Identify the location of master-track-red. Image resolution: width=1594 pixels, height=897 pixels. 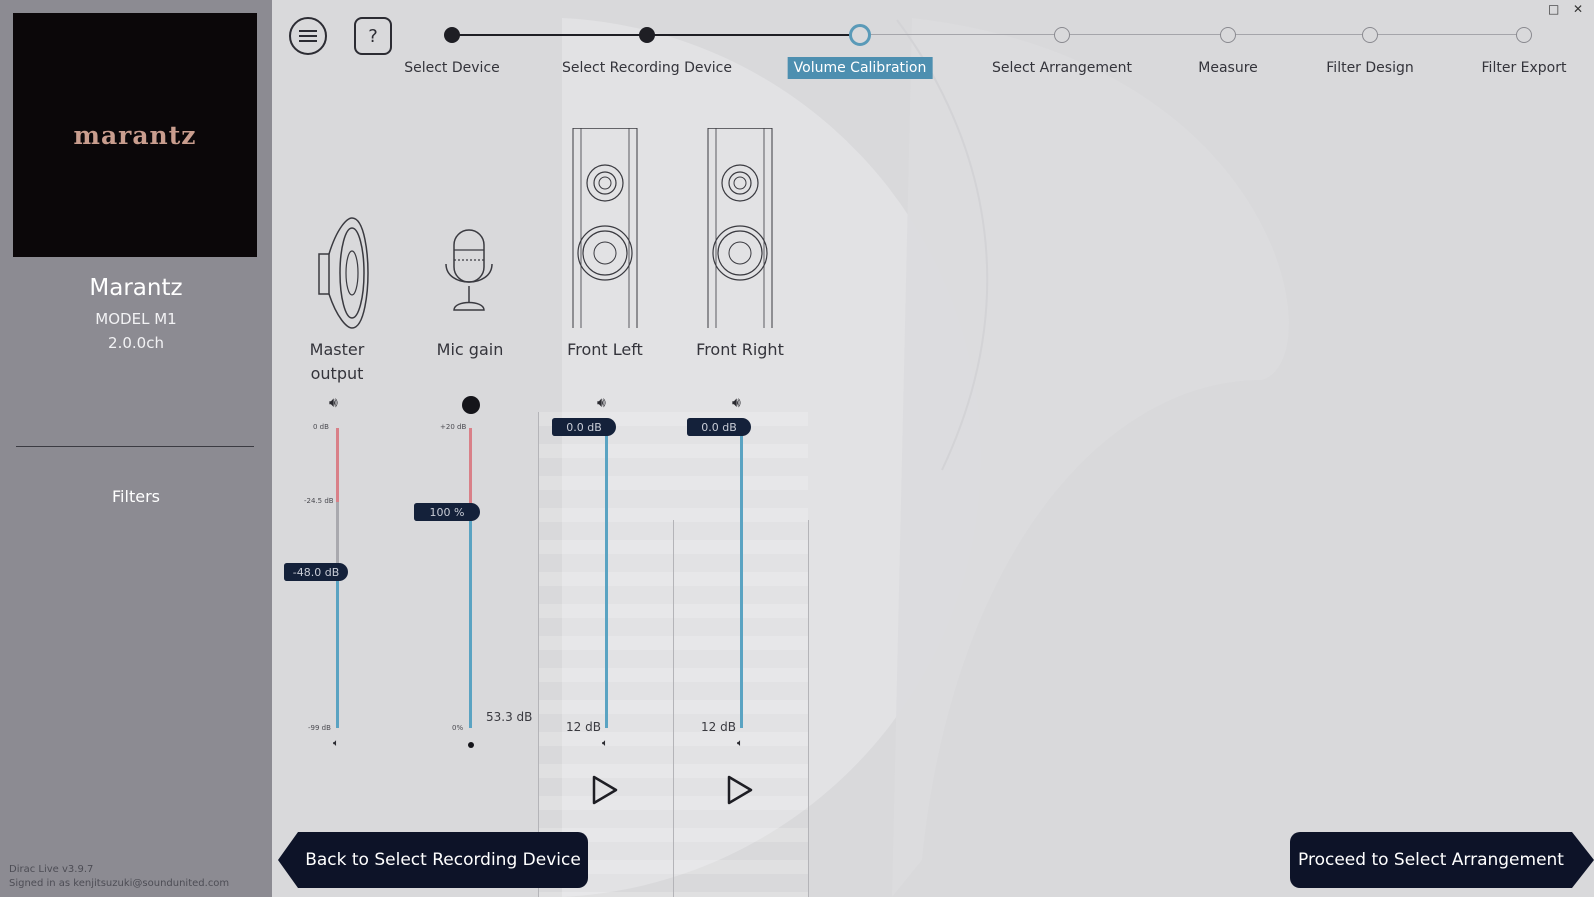
(337, 465).